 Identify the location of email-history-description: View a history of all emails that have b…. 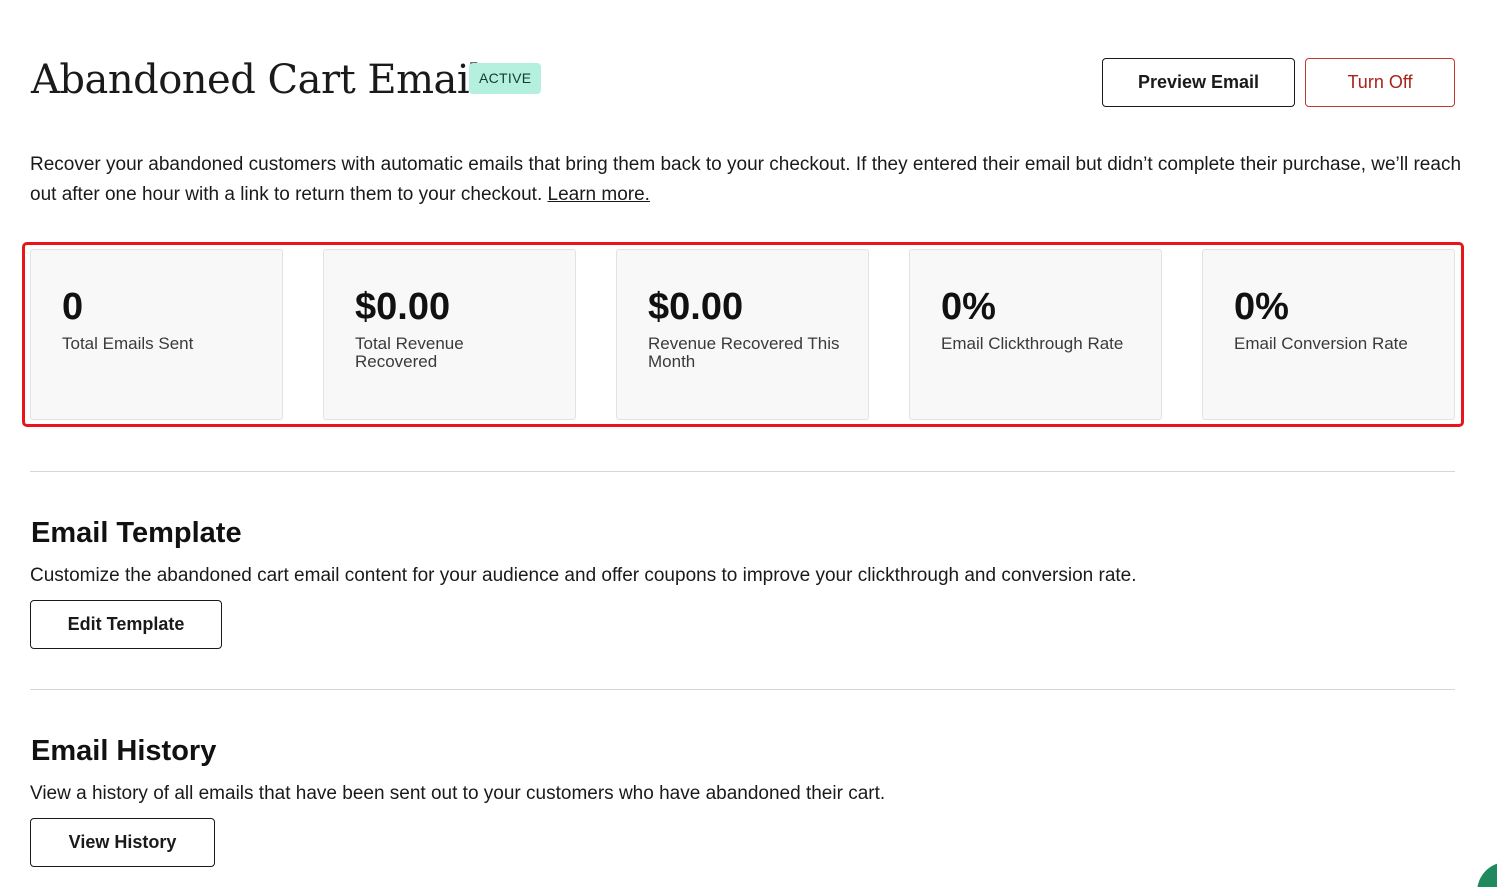
(458, 793).